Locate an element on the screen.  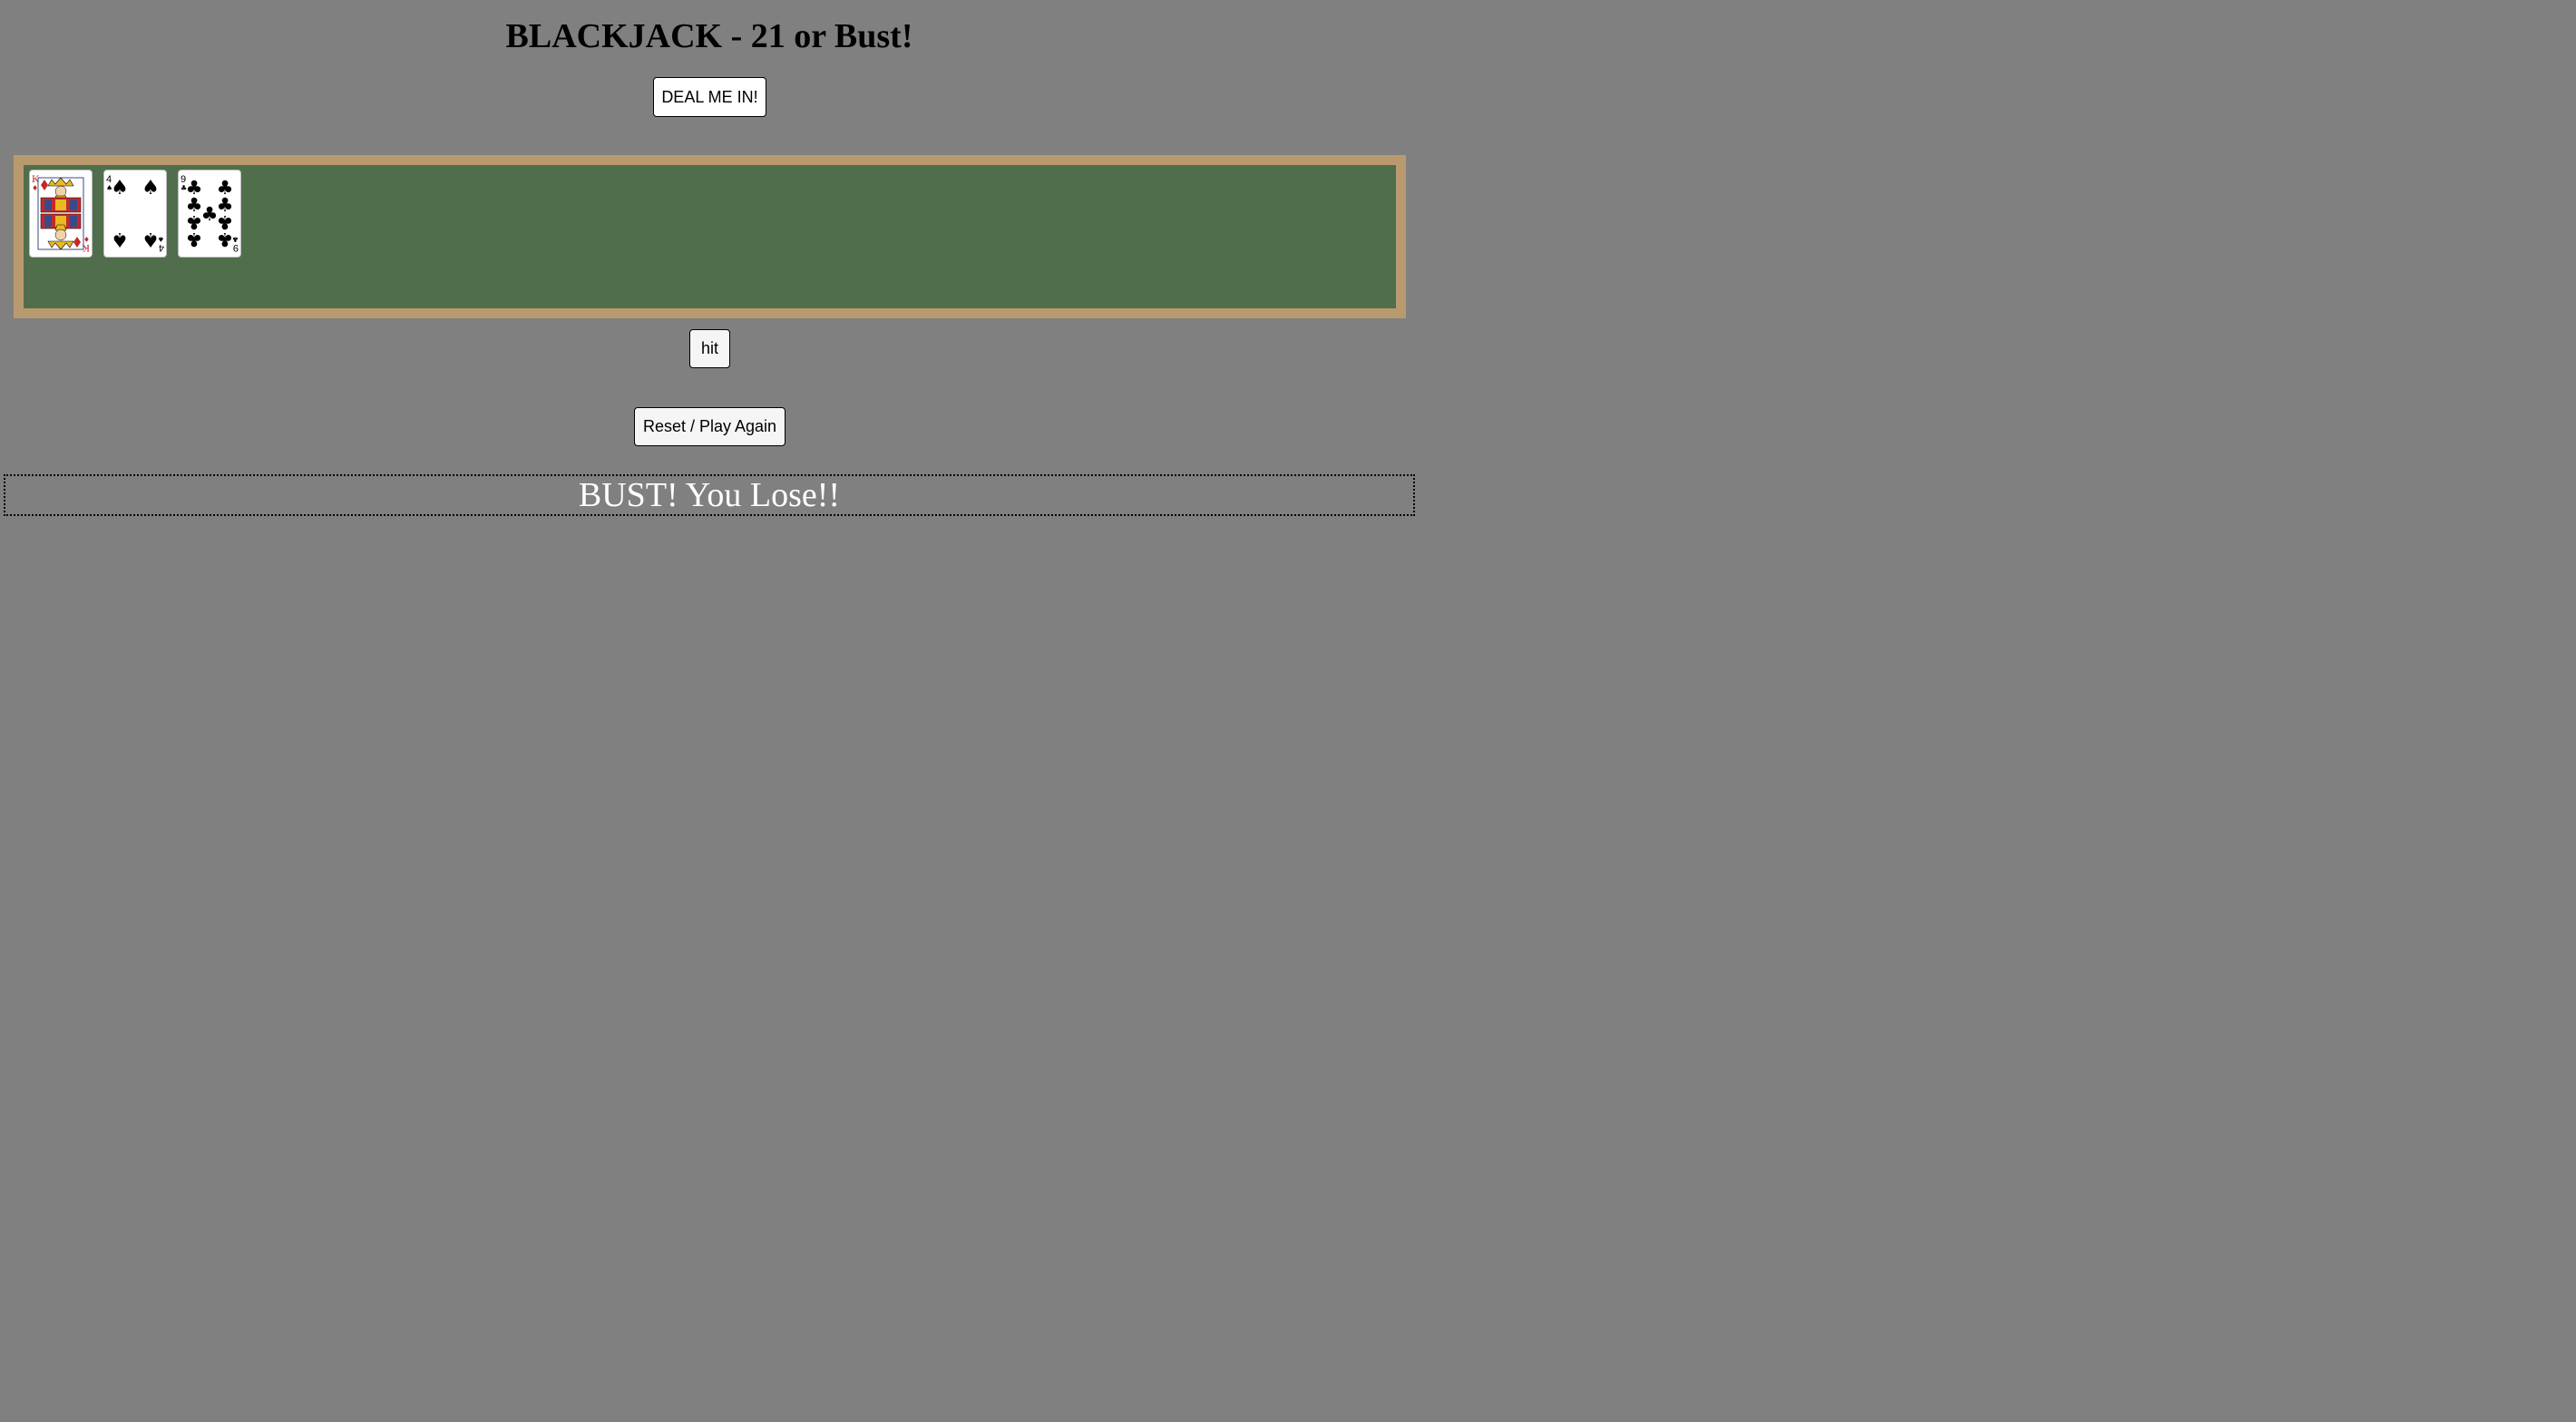
hit-button: hit is located at coordinates (709, 348).